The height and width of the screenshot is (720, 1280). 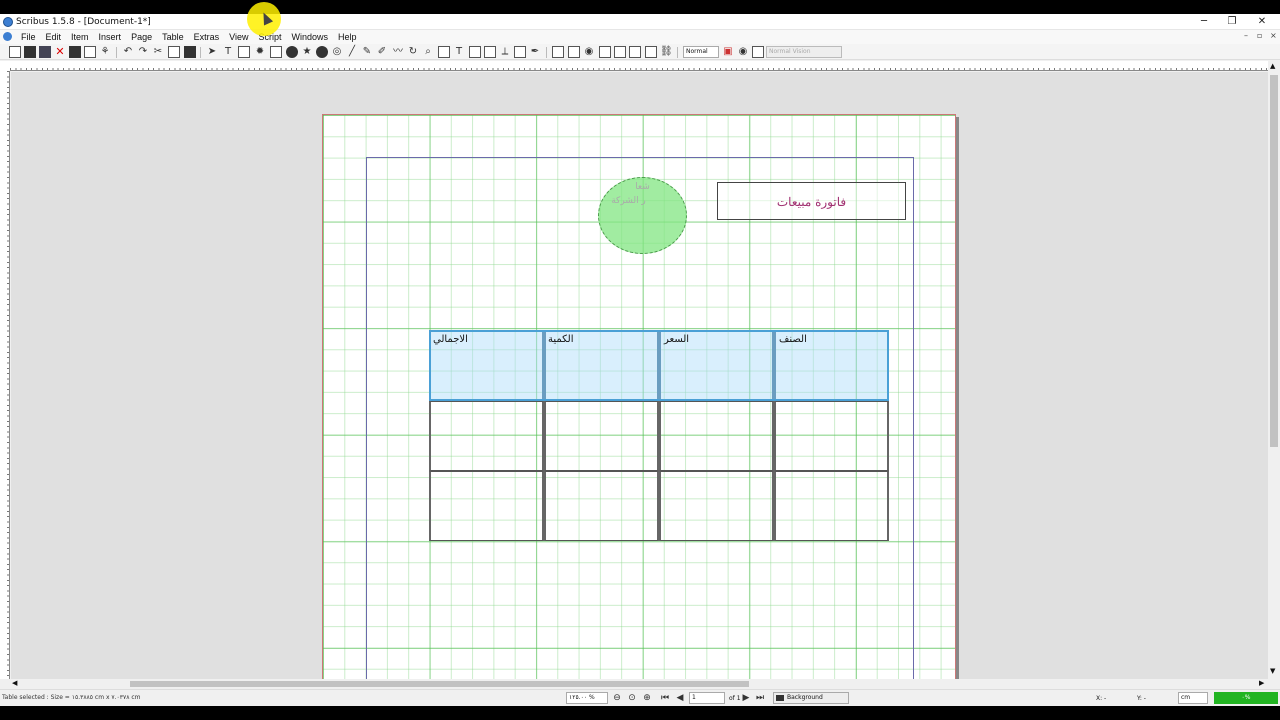 What do you see at coordinates (367, 52) in the screenshot?
I see `bezier-icon: ✎` at bounding box center [367, 52].